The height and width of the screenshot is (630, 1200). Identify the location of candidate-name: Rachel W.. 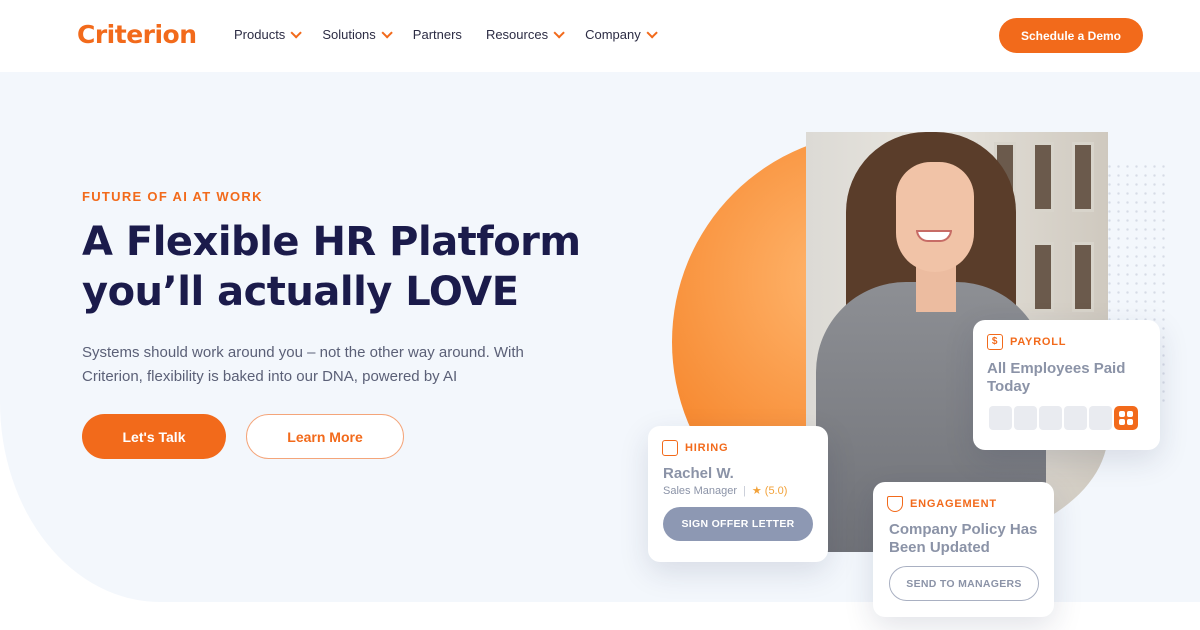
(698, 473).